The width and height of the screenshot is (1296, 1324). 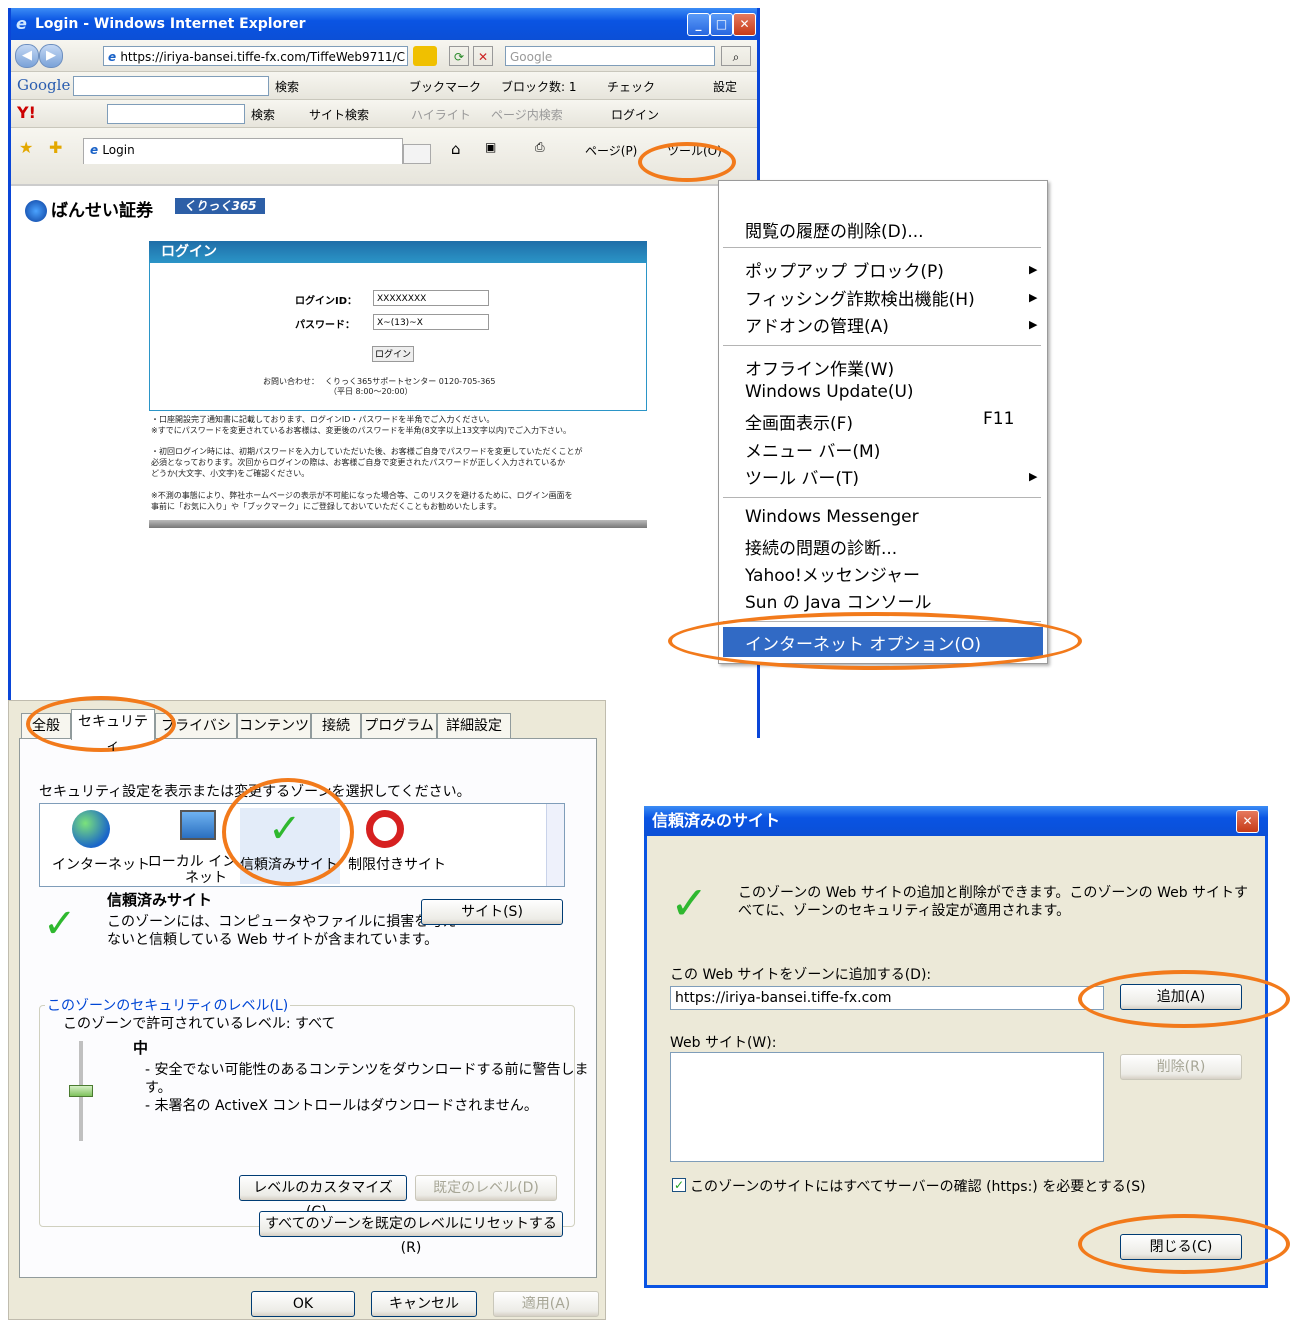 What do you see at coordinates (631, 86) in the screenshot?
I see `spellcheck-menu: チェック` at bounding box center [631, 86].